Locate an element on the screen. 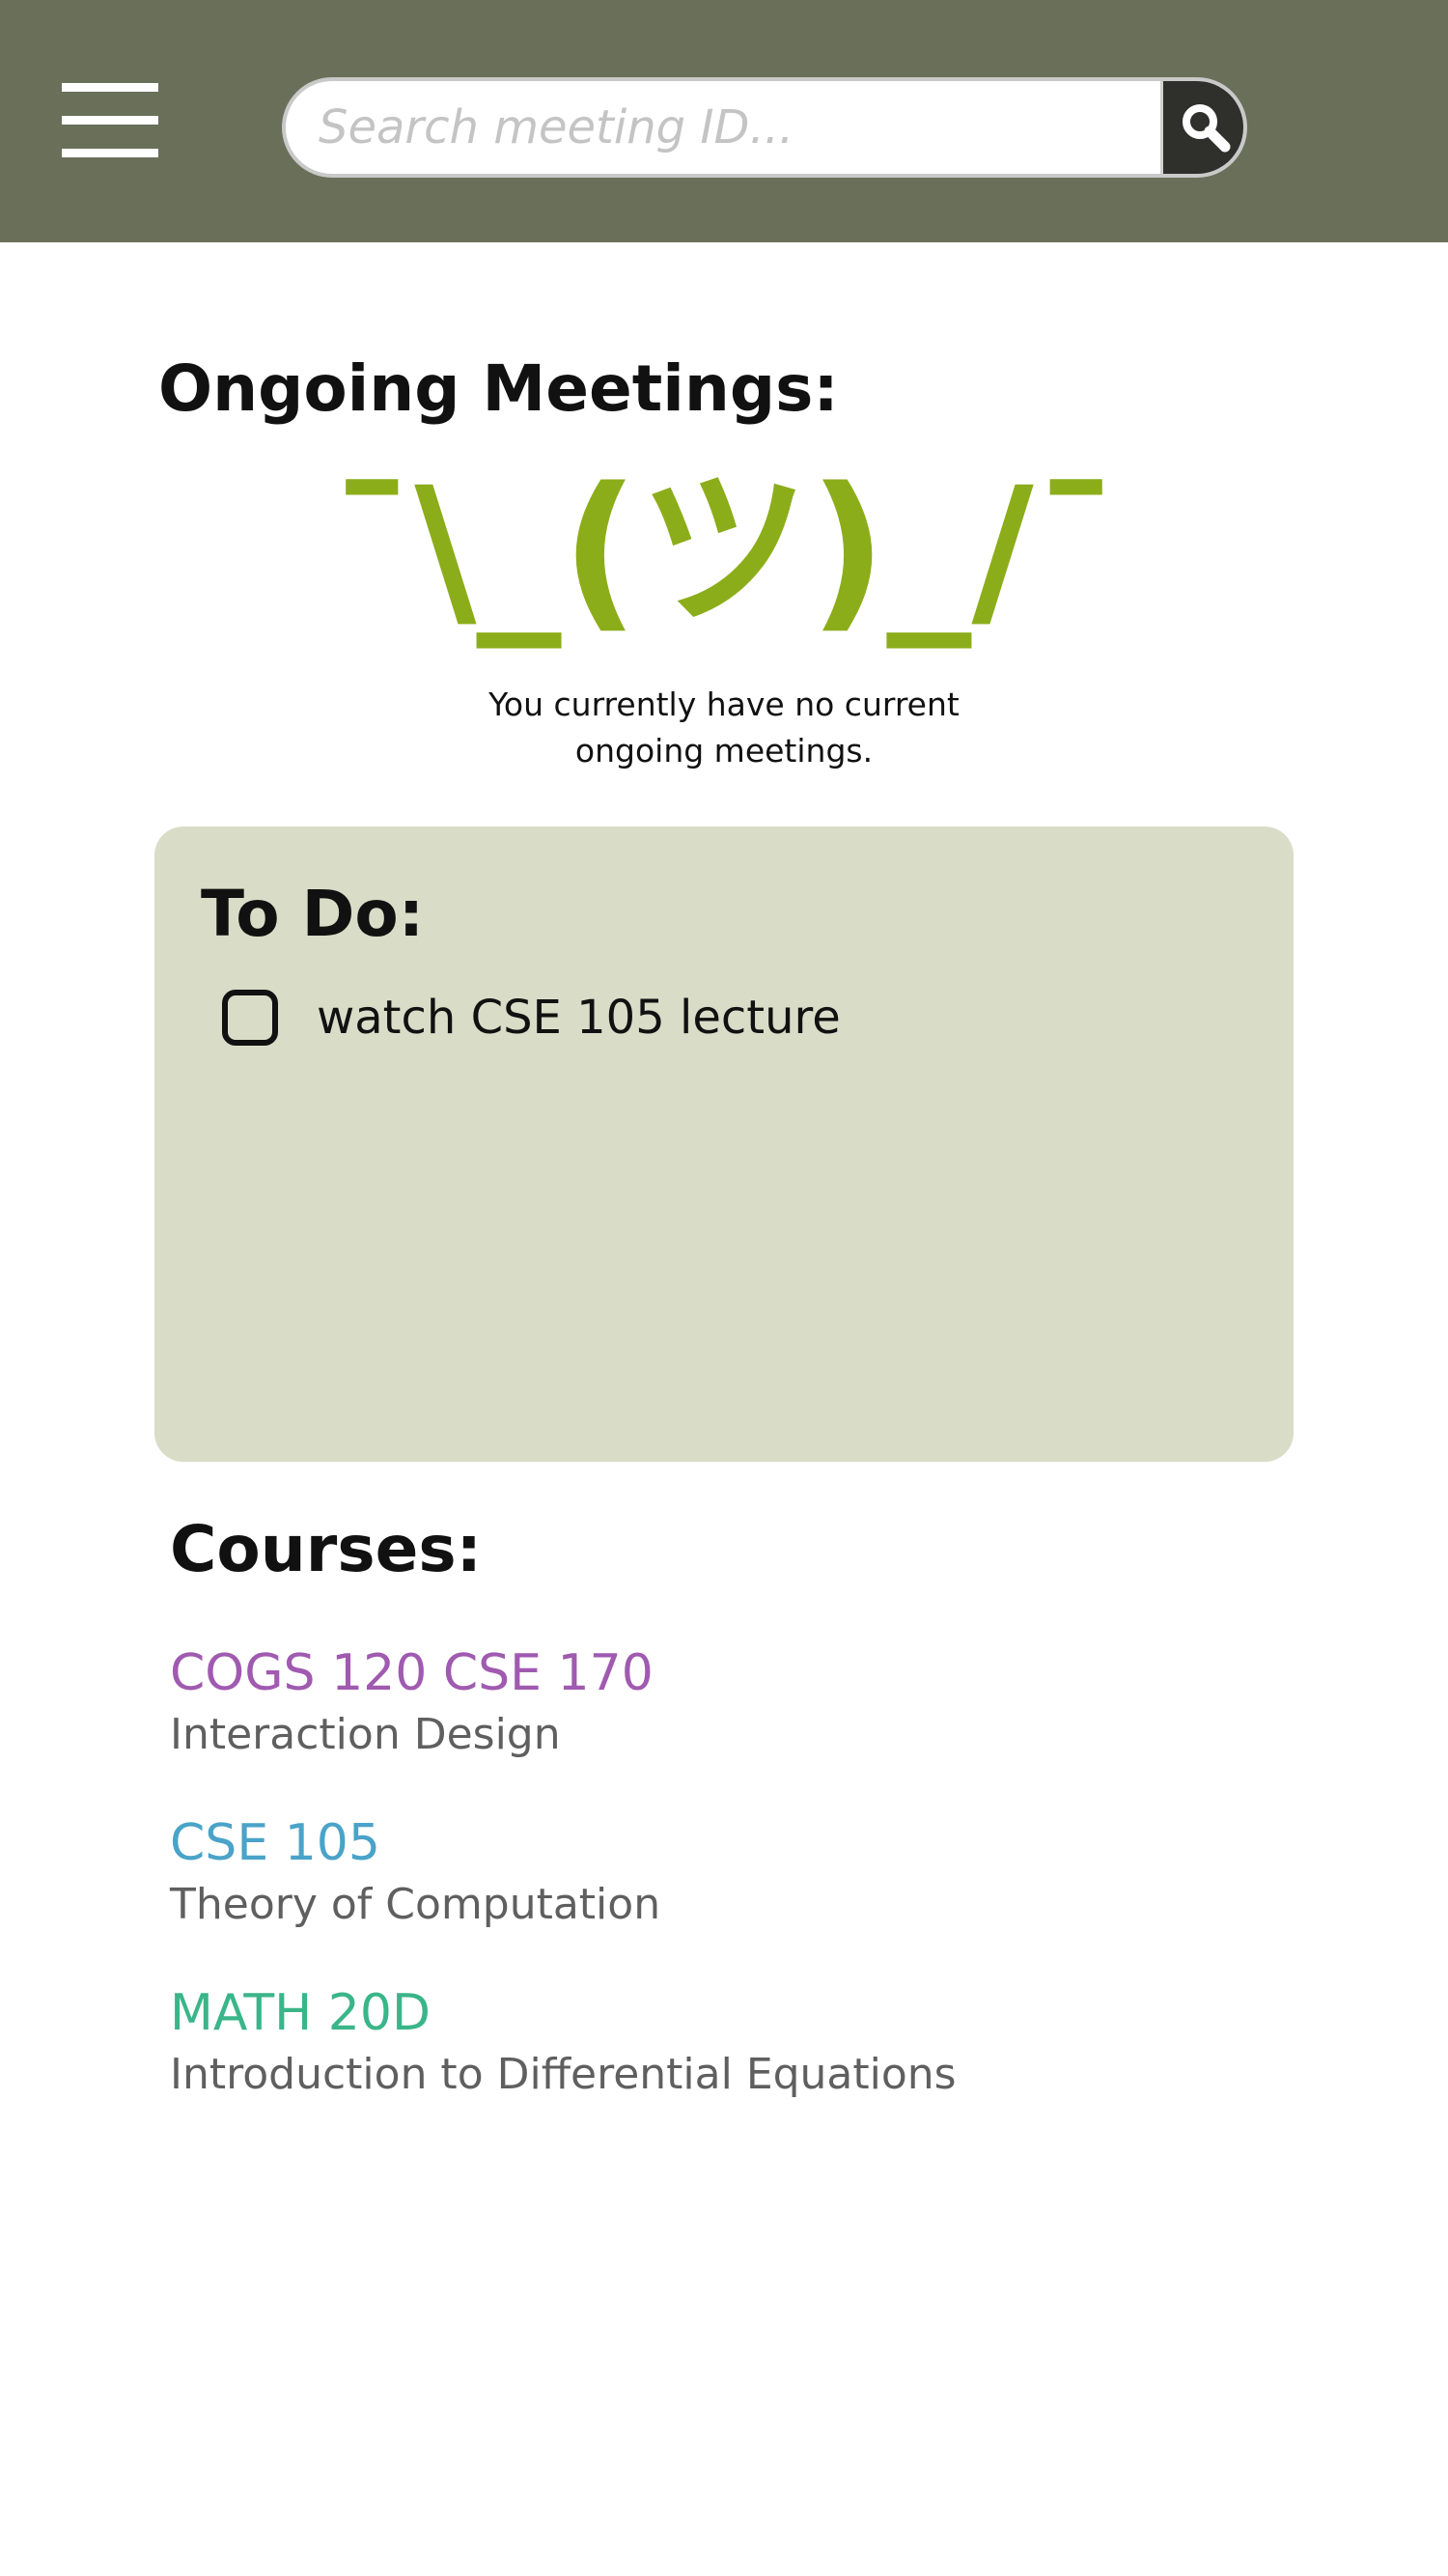 Image resolution: width=1448 pixels, height=2576 pixels. magnifier-icon is located at coordinates (1207, 128).